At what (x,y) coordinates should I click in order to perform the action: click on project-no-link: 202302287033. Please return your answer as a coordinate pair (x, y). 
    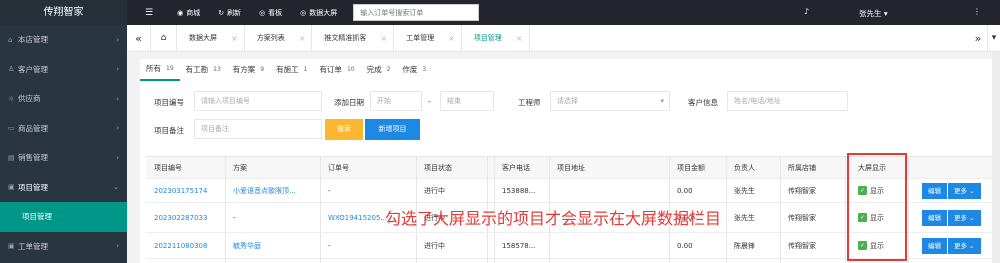
    Looking at the image, I should click on (186, 217).